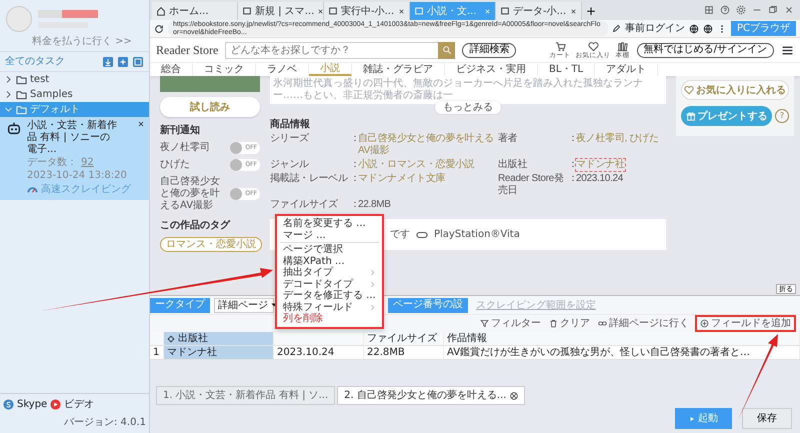  Describe the element at coordinates (404, 352) in the screenshot. I see `table-cell: 22.8MB` at that location.